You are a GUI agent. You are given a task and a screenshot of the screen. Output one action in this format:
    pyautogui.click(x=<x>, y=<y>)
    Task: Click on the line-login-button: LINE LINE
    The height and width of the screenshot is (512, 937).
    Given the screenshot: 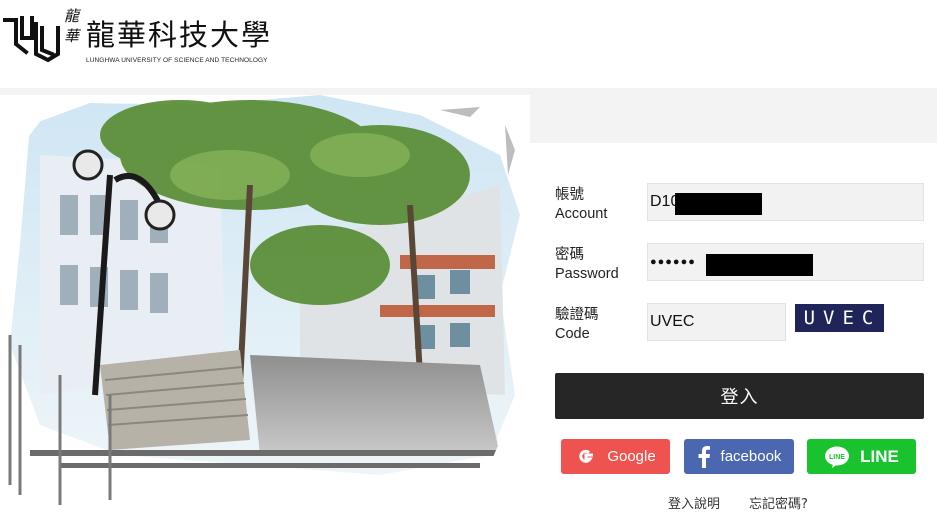 What is the action you would take?
    pyautogui.click(x=861, y=456)
    